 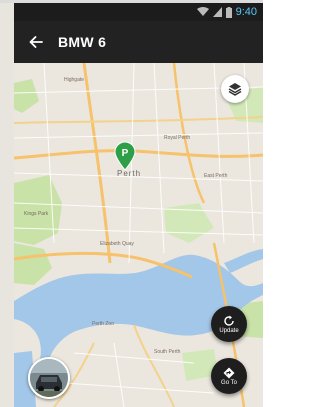 What do you see at coordinates (229, 330) in the screenshot?
I see `update-label: Update` at bounding box center [229, 330].